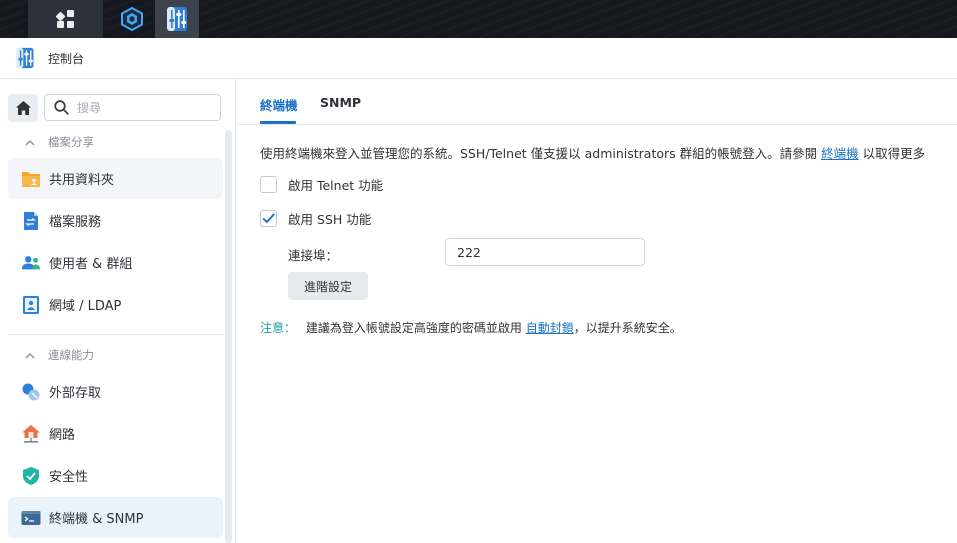 Image resolution: width=957 pixels, height=543 pixels. Describe the element at coordinates (894, 153) in the screenshot. I see `description-suffix: 以取得更多` at that location.